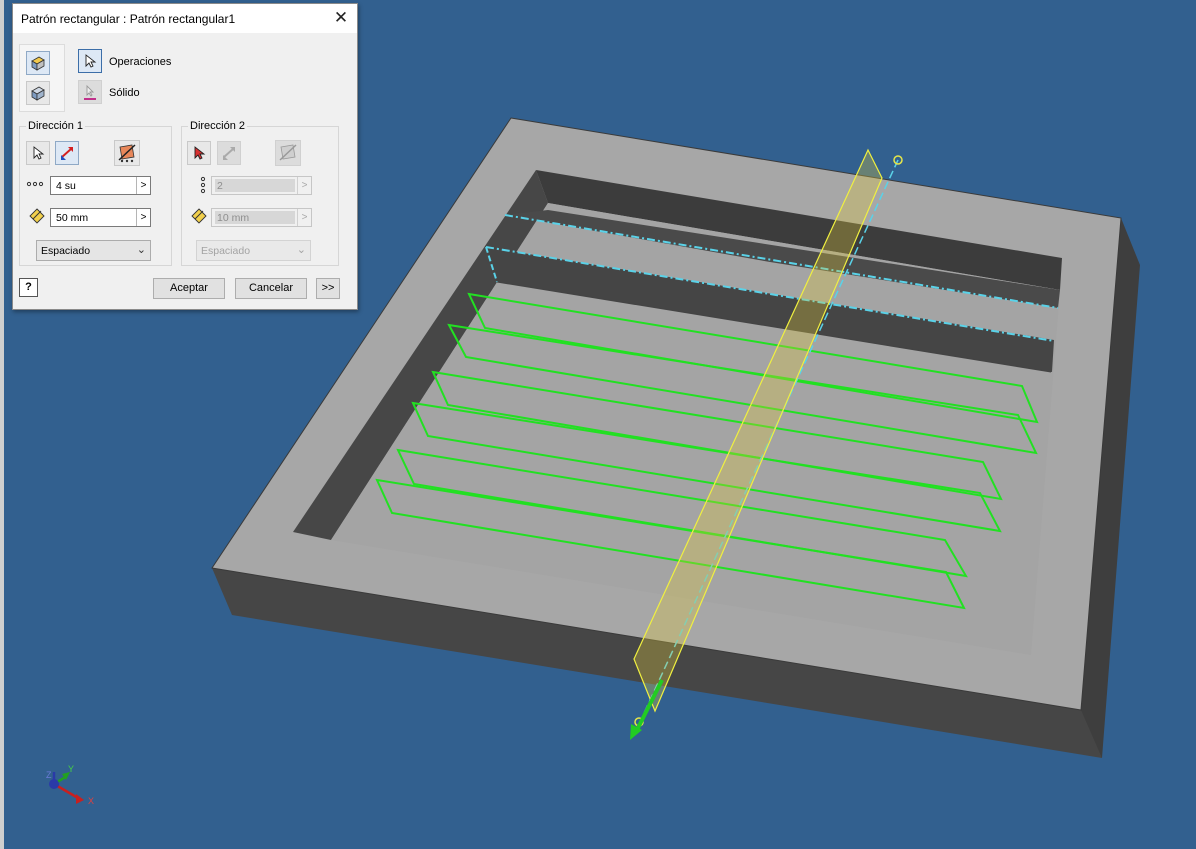 This screenshot has width=1196, height=849. I want to click on direction-1-count-value: 4 su, so click(66, 186).